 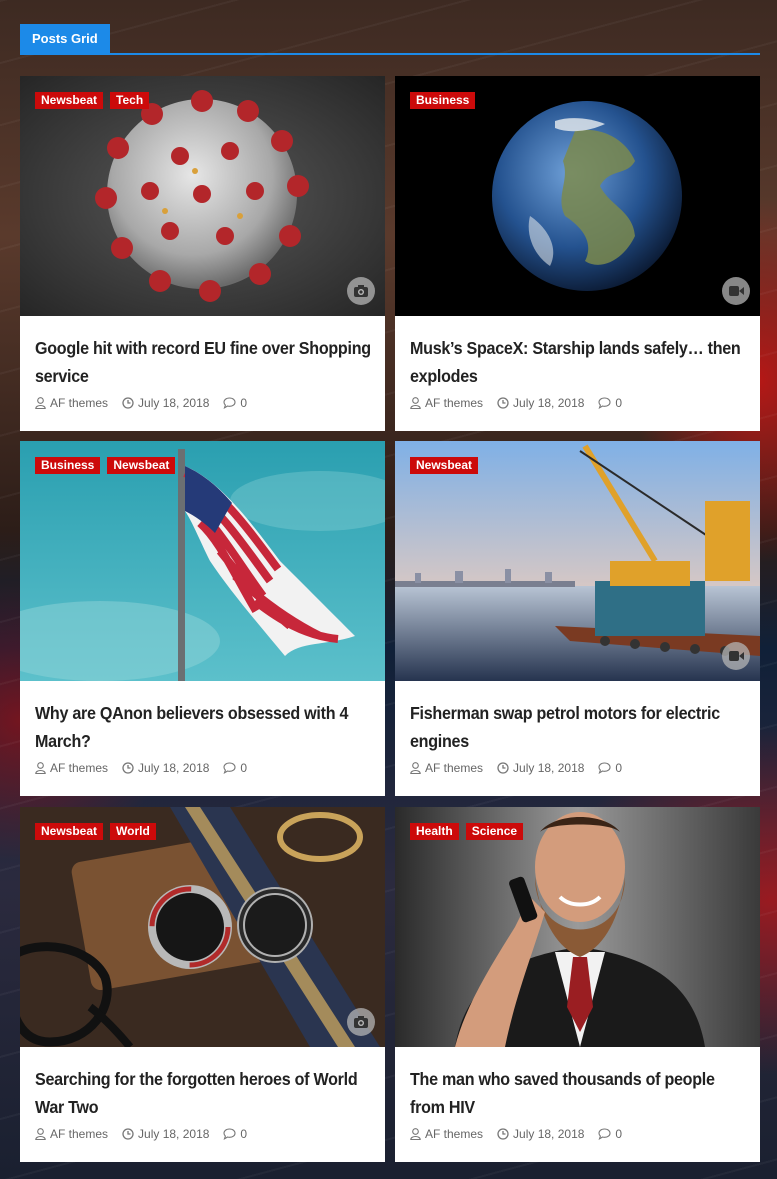 I want to click on post-tags: Health Science, so click(x=470, y=831).